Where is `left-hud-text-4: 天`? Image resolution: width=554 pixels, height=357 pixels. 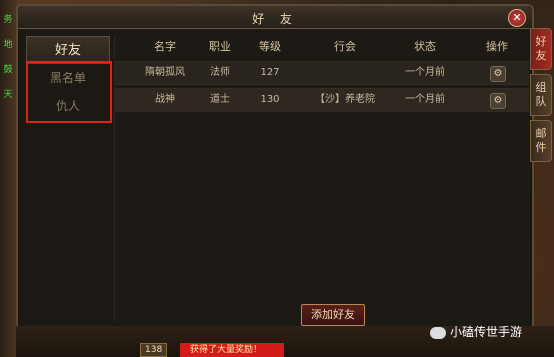 left-hud-text-4: 天 is located at coordinates (8, 95).